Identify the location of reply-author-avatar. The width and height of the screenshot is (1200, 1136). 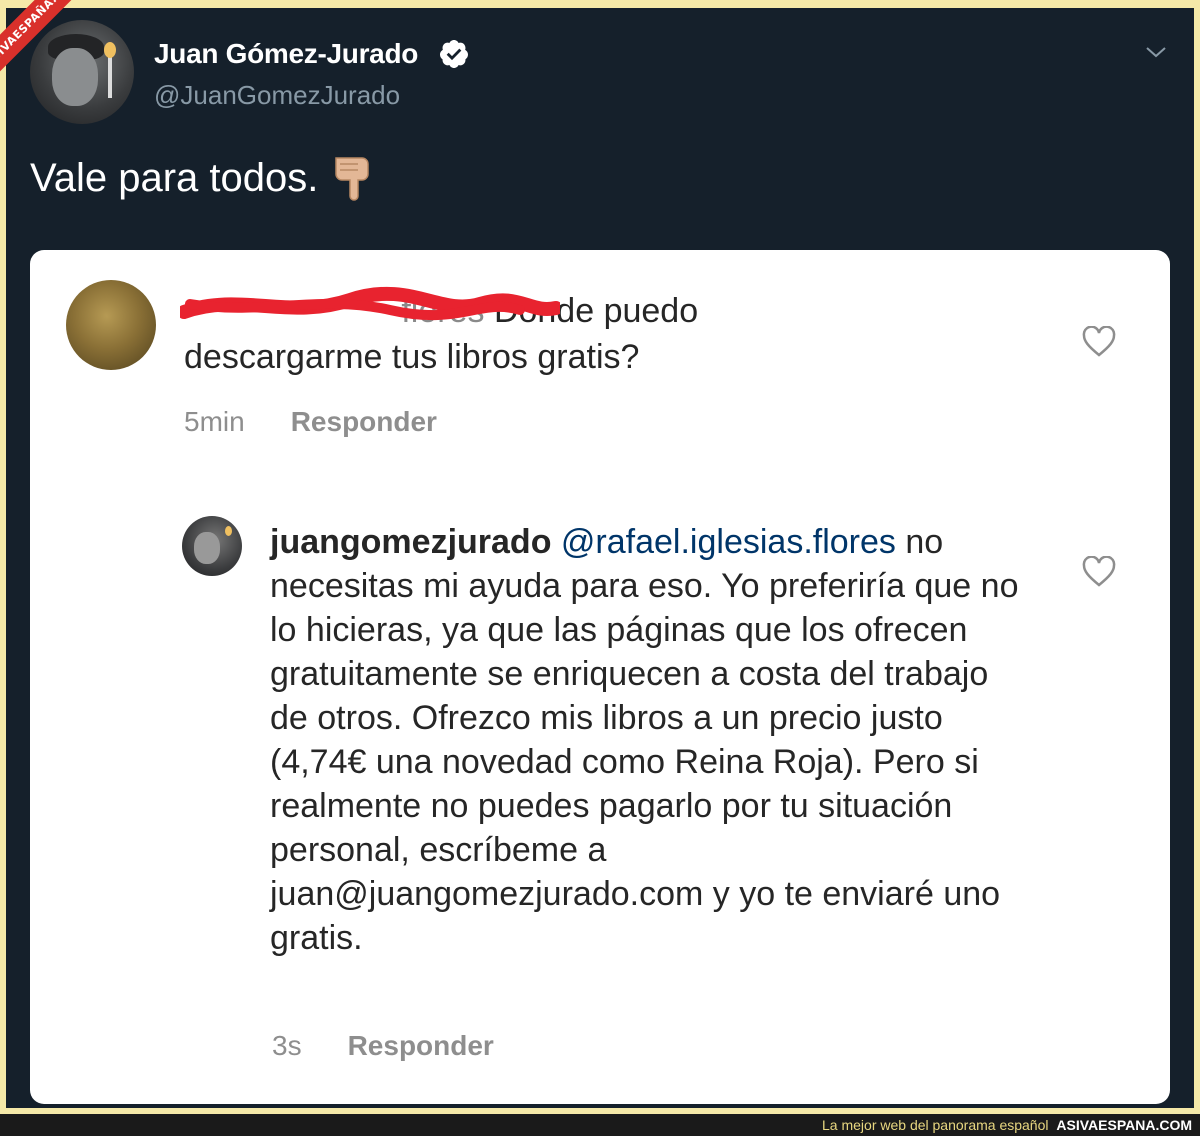
(212, 546).